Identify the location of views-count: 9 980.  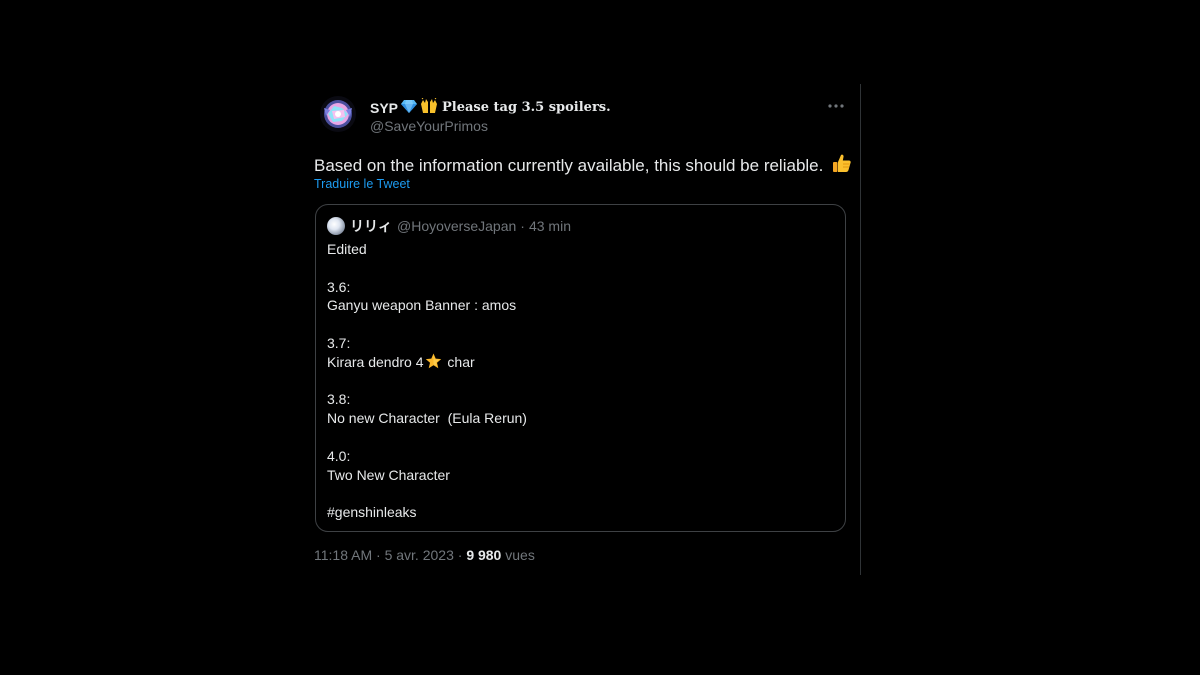
(484, 555).